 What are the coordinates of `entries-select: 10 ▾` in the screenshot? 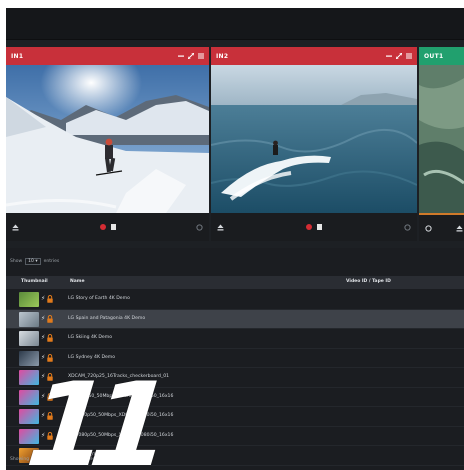 It's located at (33, 261).